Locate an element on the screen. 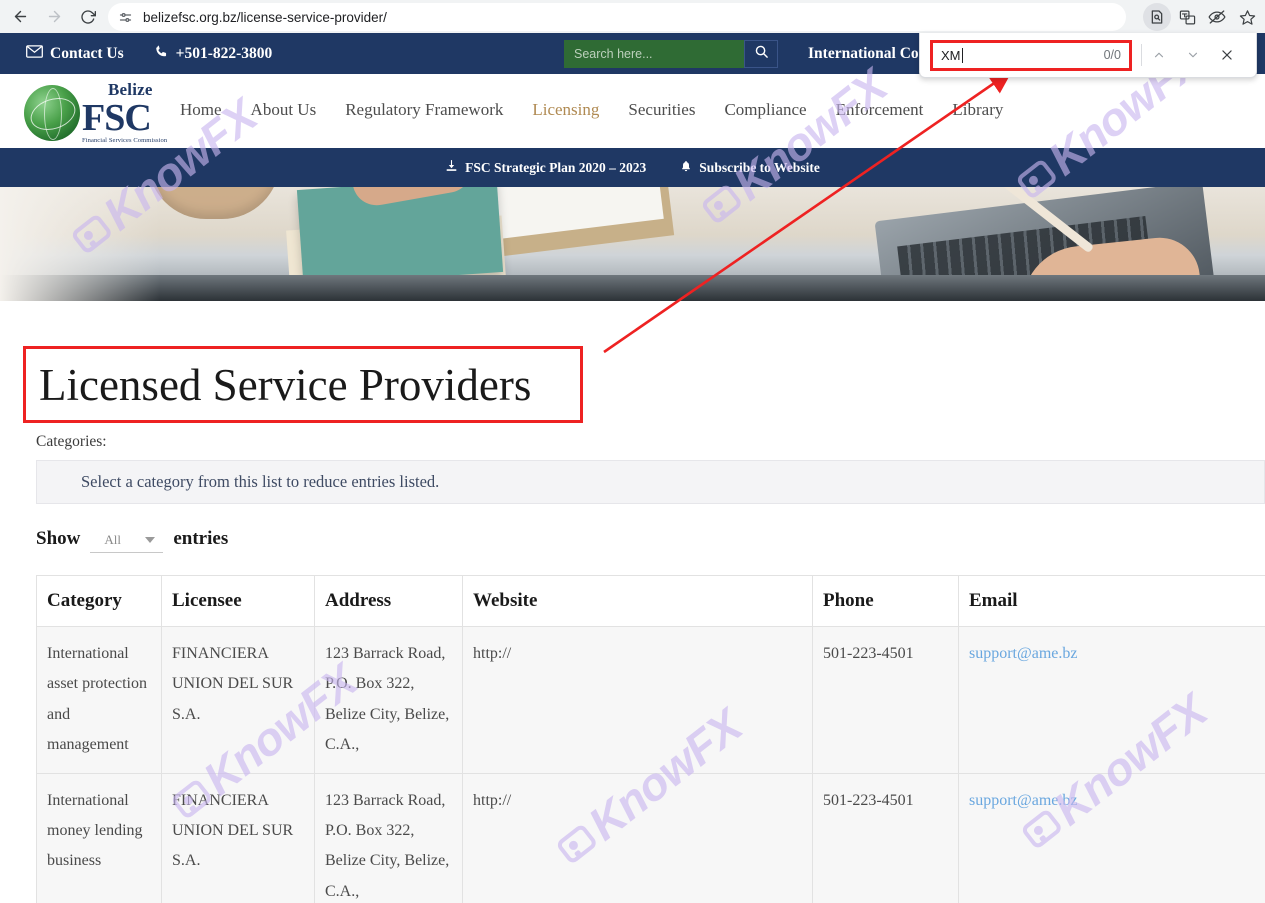  strategic-plan-link: FSC Strategic Plan 2020 – 2023 is located at coordinates (545, 167).